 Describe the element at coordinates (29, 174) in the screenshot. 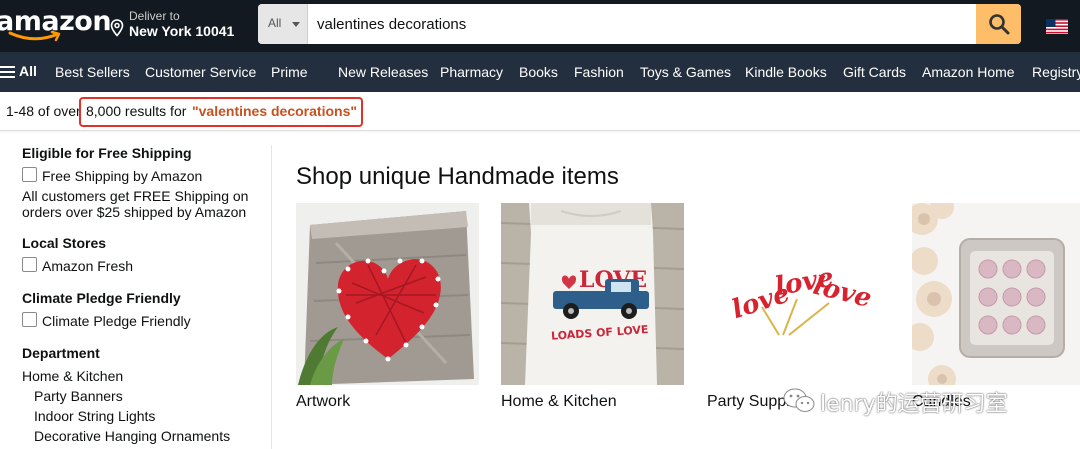

I see `free-shipping-checkbox` at that location.